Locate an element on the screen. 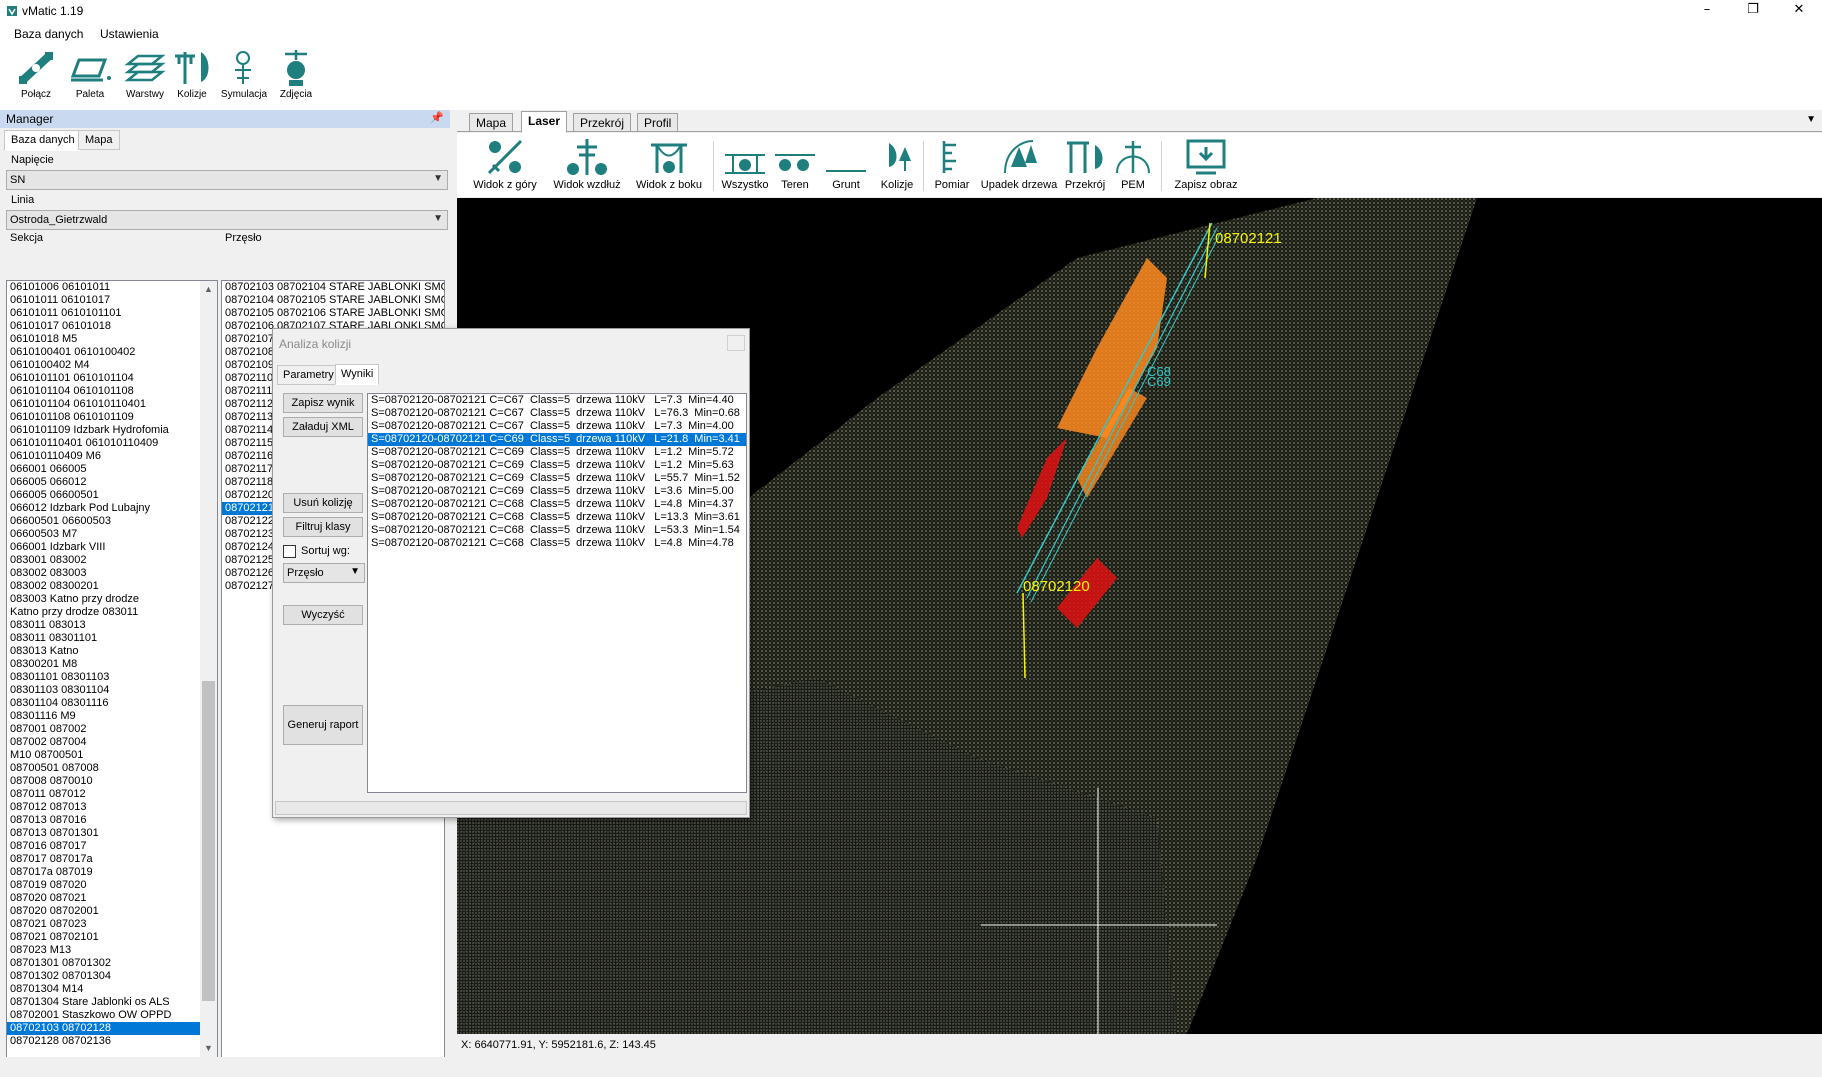  sekcja-scrollbar: ▲ ▼ is located at coordinates (208, 669).